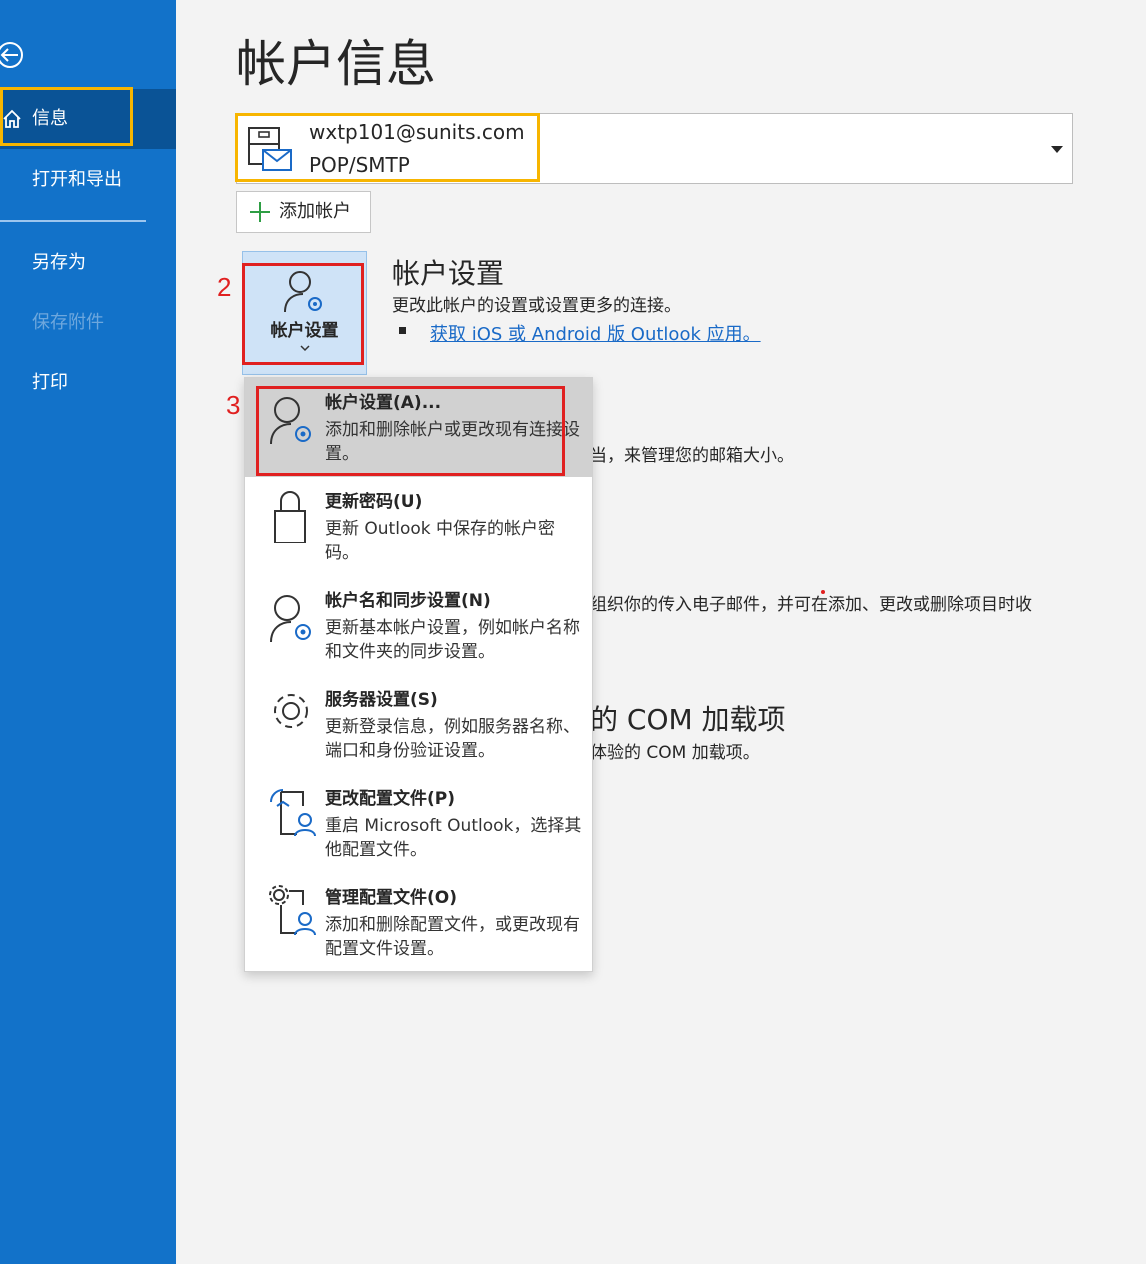 The image size is (1146, 1264). I want to click on menu-item-title: 更改配置文件(P), so click(390, 799).